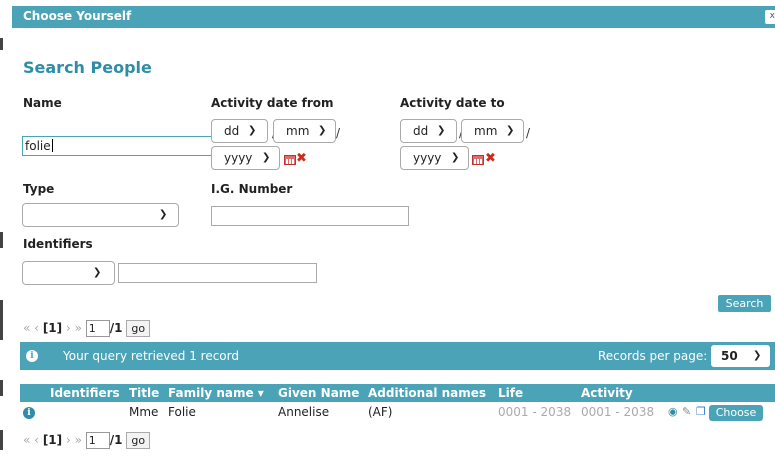 The image size is (775, 457). What do you see at coordinates (272, 103) in the screenshot?
I see `activity-date-from-label: Activity date from` at bounding box center [272, 103].